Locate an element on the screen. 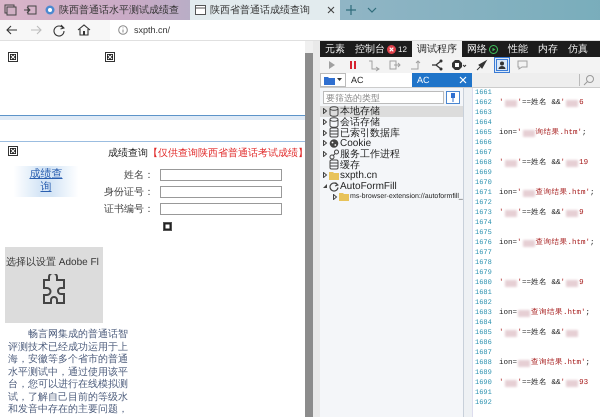 The image size is (600, 417). field-label: 身份证号： is located at coordinates (128, 192).